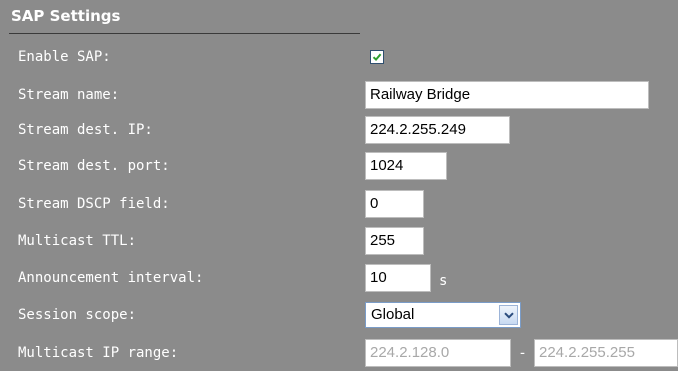  What do you see at coordinates (339, 278) in the screenshot?
I see `row-announcement-interval: Announcement interval: 10 s` at bounding box center [339, 278].